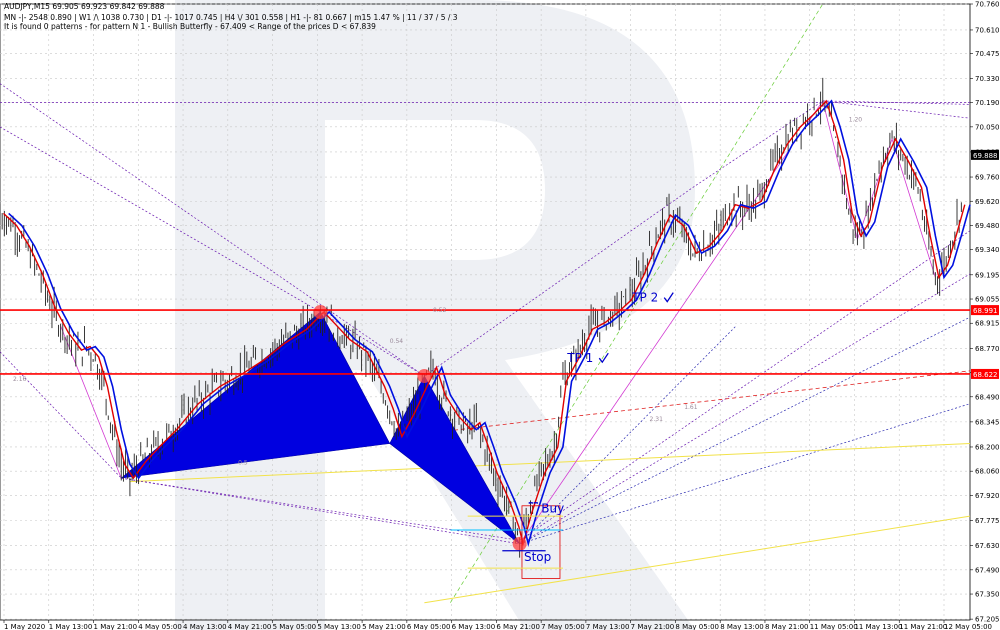 The height and width of the screenshot is (630, 1000). I want to click on y-tick-label: 67.350, so click(987, 595).